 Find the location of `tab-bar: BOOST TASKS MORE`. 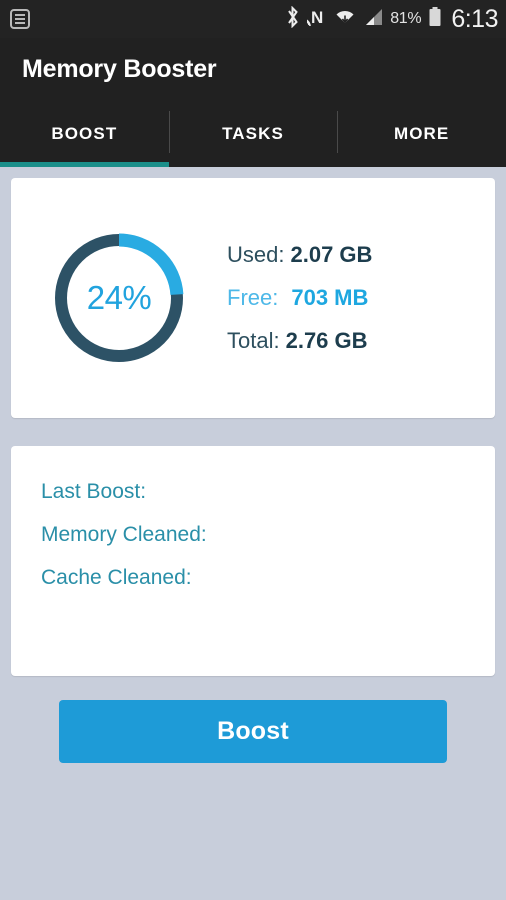

tab-bar: BOOST TASKS MORE is located at coordinates (253, 134).